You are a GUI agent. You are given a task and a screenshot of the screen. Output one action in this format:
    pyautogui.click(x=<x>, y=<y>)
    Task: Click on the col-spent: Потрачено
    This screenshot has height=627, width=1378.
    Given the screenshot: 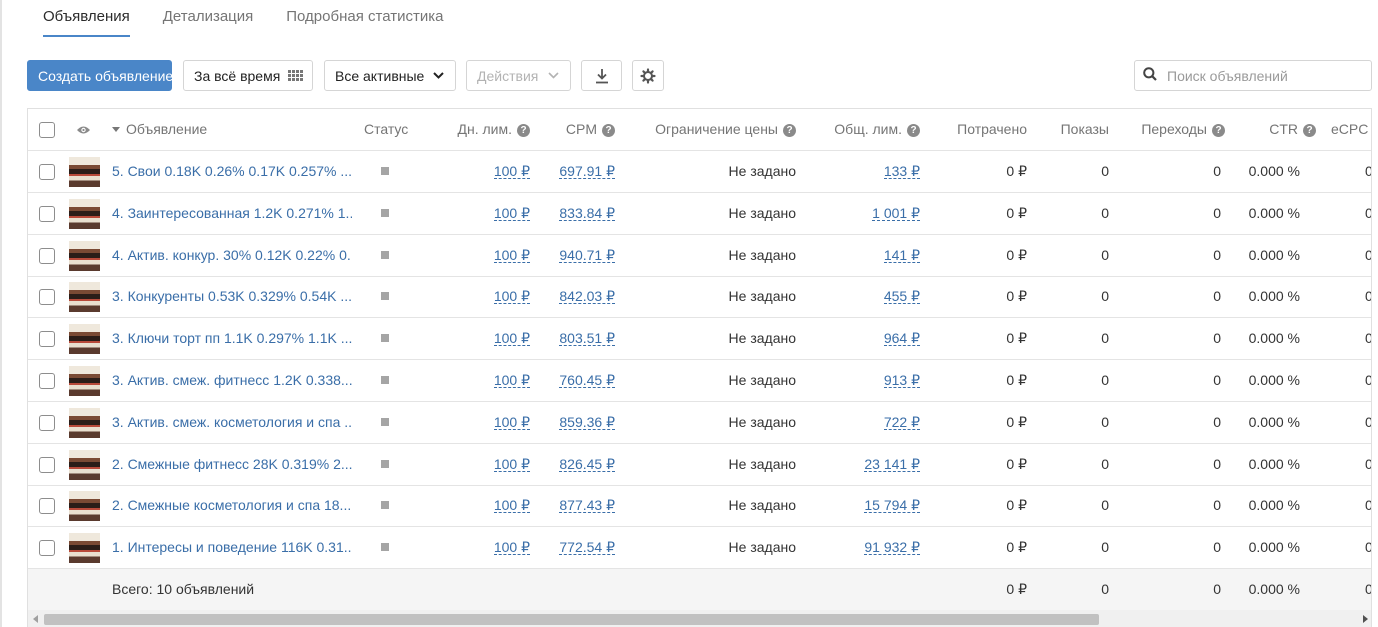 What is the action you would take?
    pyautogui.click(x=977, y=129)
    